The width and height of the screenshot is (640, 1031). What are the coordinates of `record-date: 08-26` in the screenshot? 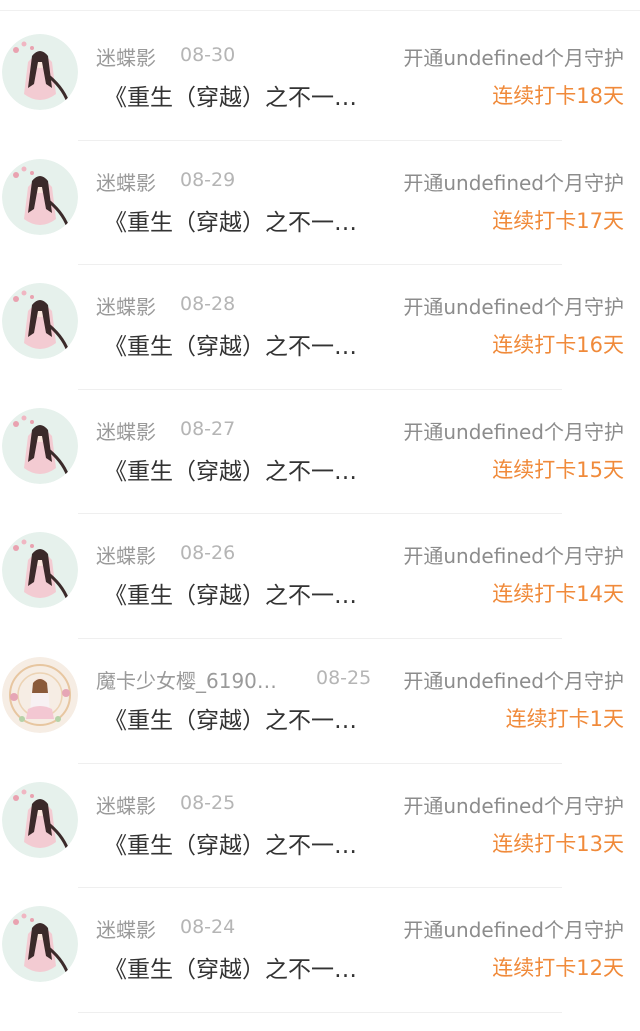 It's located at (208, 553).